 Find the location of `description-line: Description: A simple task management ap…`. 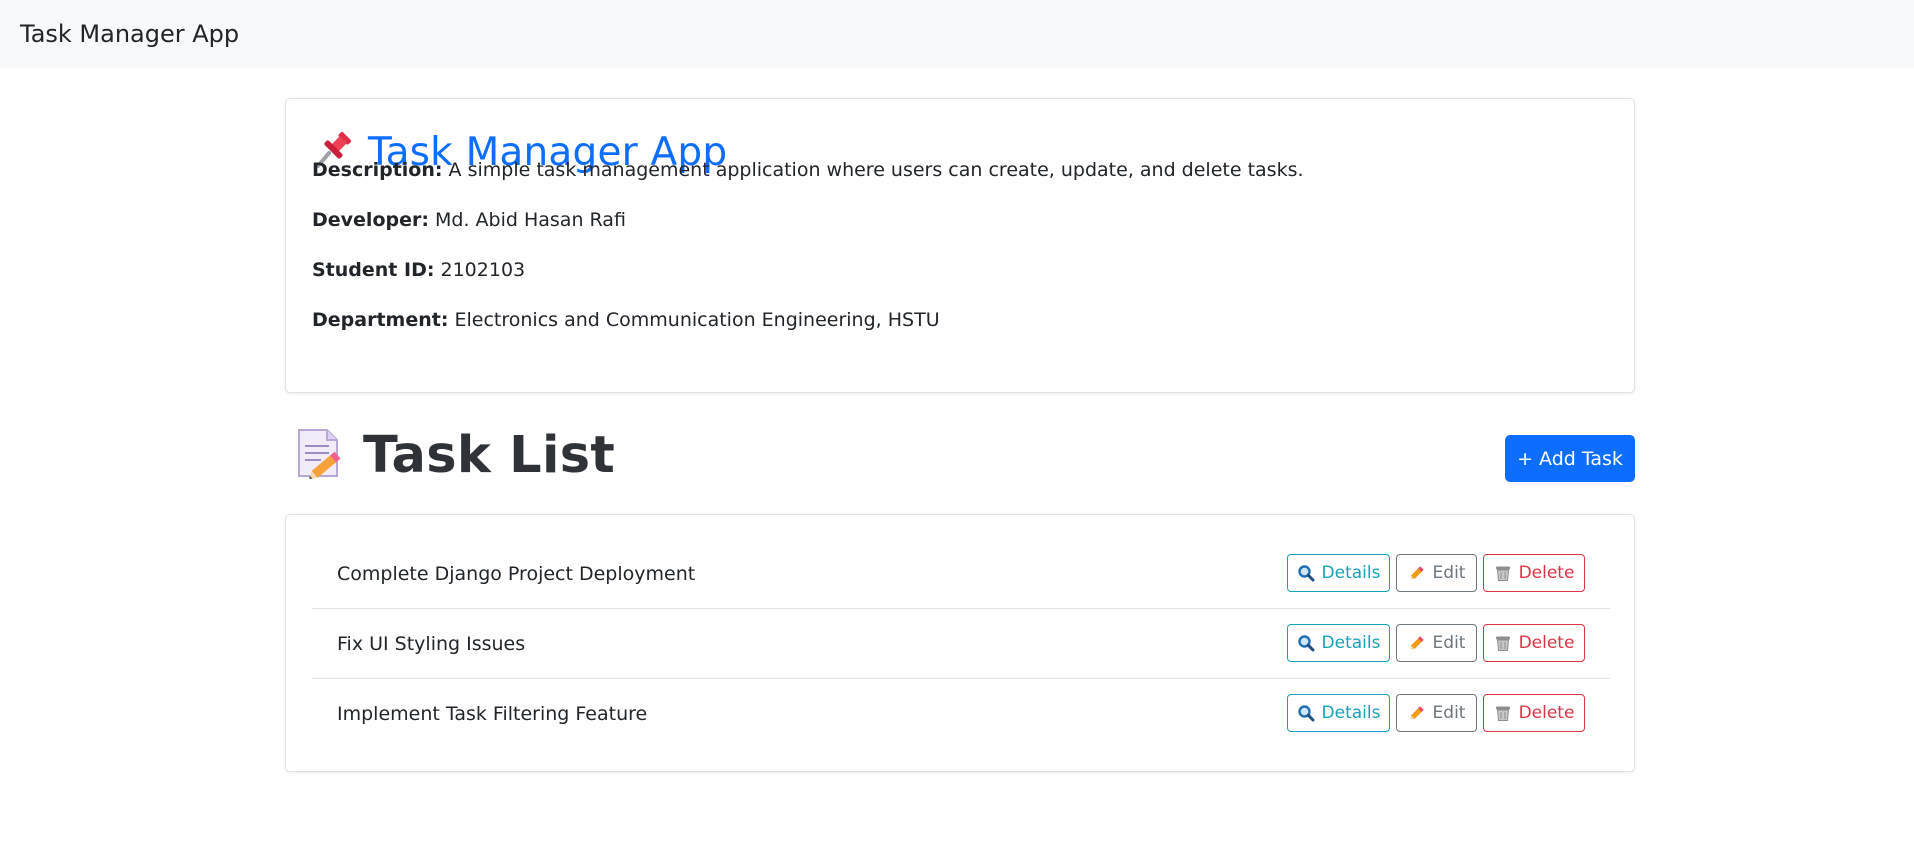

description-line: Description: A simple task management ap… is located at coordinates (808, 170).